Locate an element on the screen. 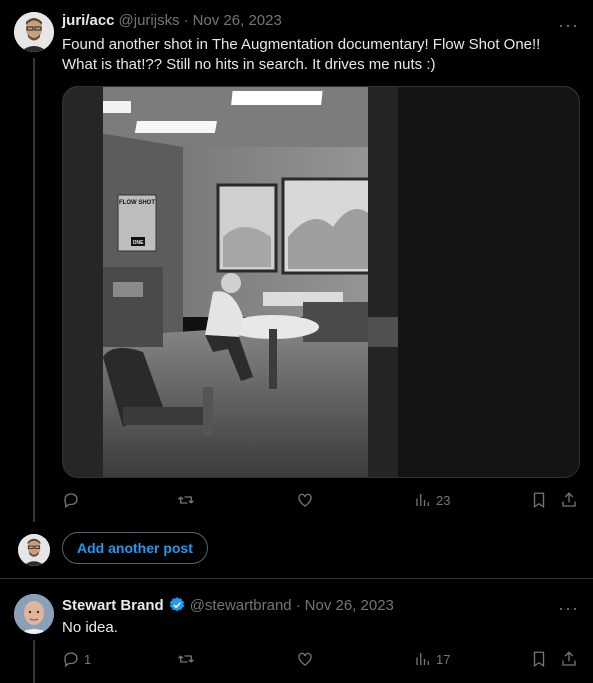 This screenshot has width=593, height=683. tweet2-share-button is located at coordinates (569, 659).